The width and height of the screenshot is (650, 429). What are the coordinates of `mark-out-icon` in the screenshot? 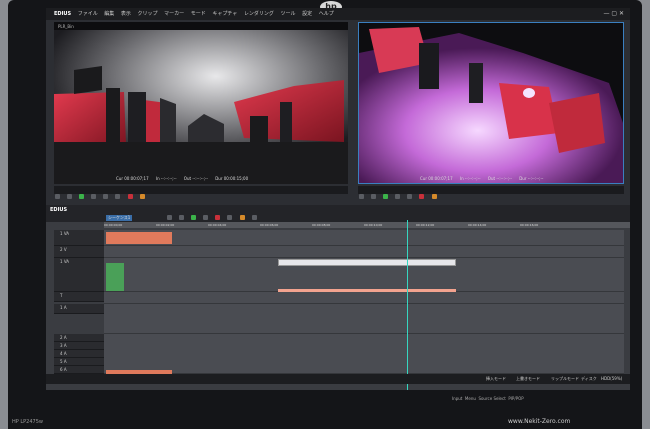 It's located at (142, 196).